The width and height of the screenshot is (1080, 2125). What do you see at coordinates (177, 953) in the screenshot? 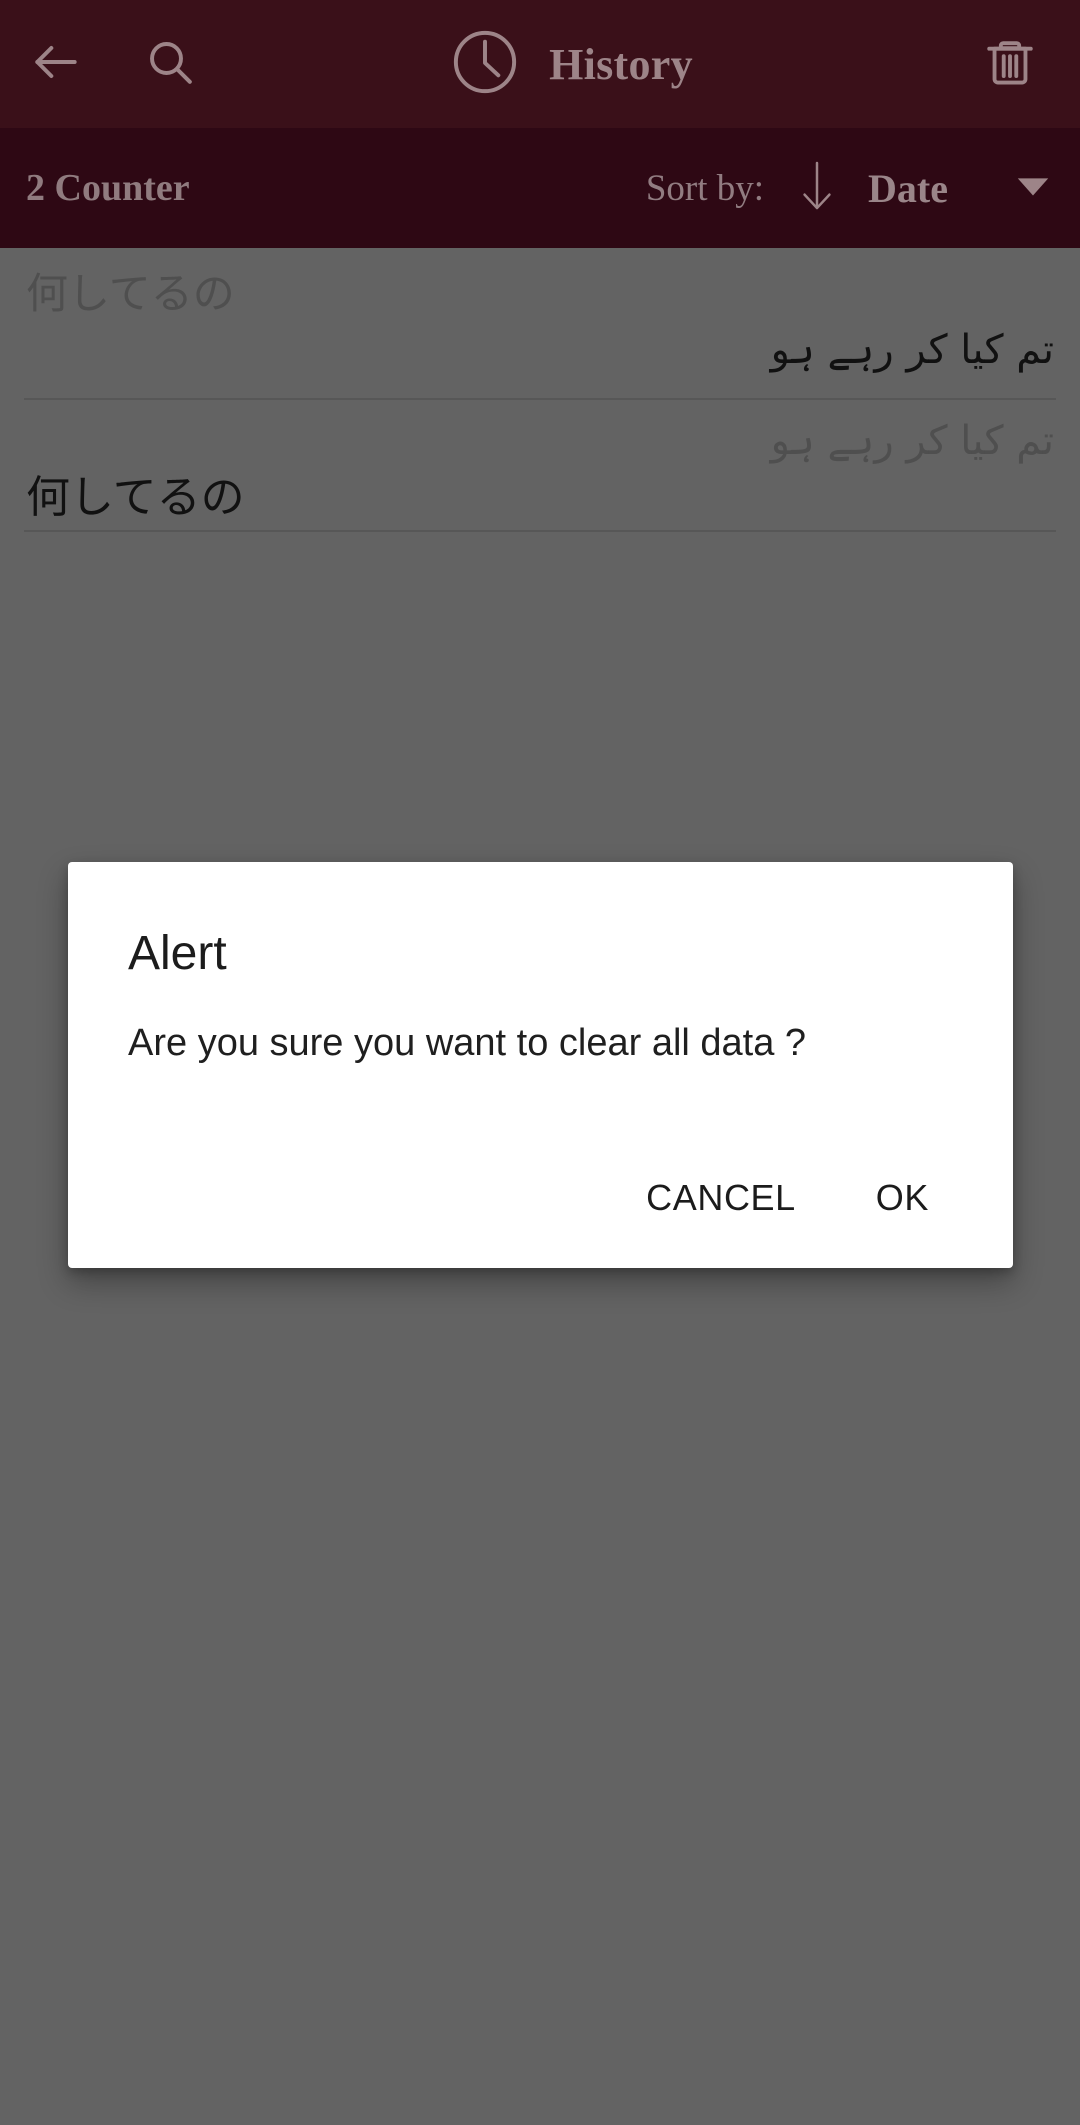
I see `dialog-title: Alert` at bounding box center [177, 953].